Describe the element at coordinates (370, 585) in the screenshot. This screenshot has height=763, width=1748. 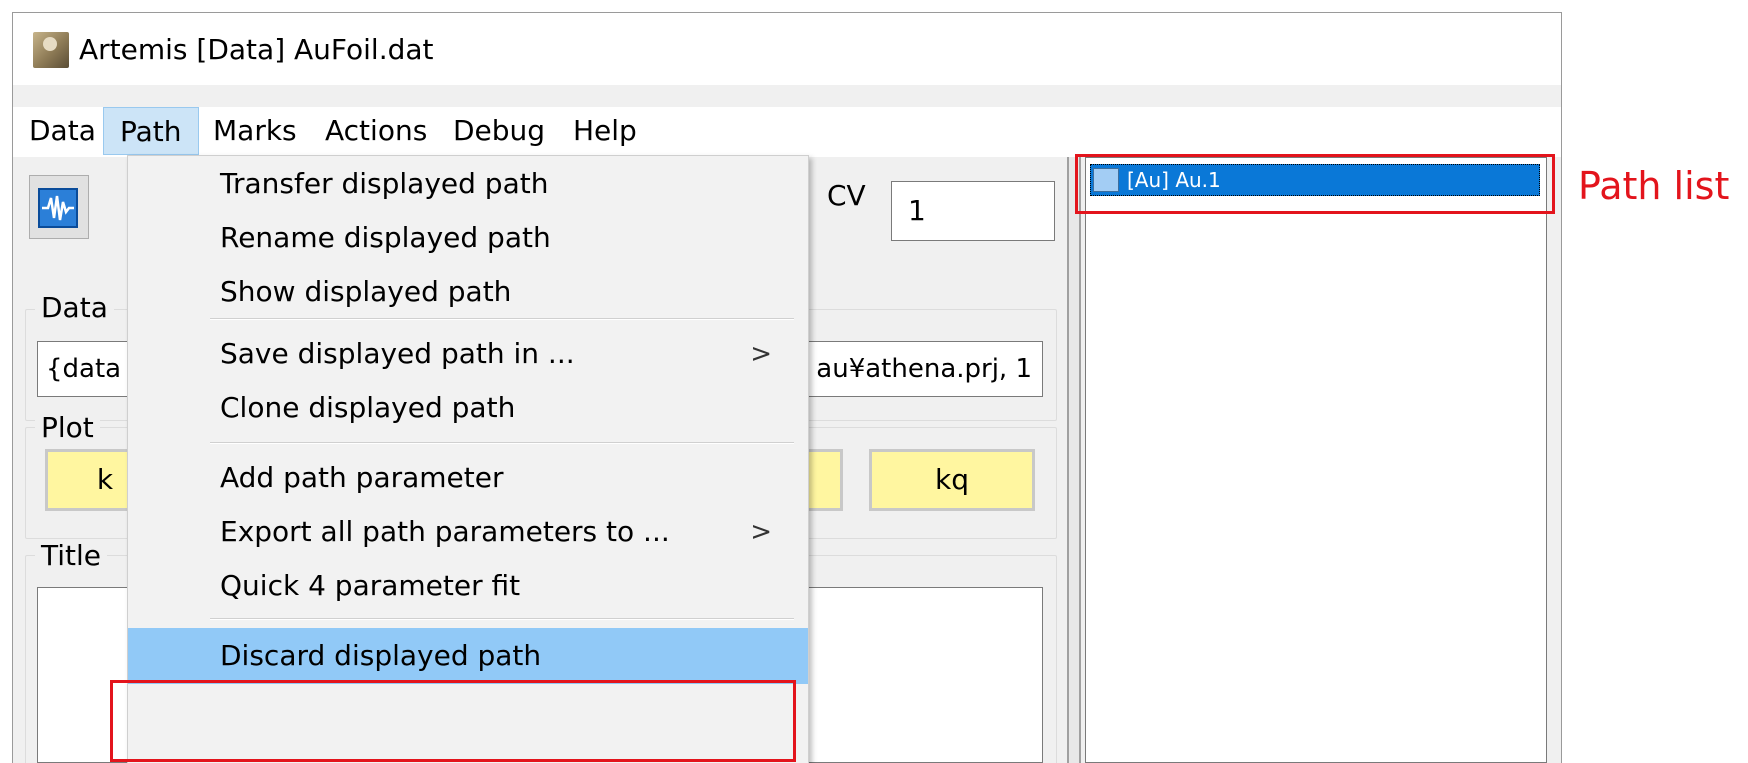
I see `menu-item-label: Quick 4 parameter fit` at that location.